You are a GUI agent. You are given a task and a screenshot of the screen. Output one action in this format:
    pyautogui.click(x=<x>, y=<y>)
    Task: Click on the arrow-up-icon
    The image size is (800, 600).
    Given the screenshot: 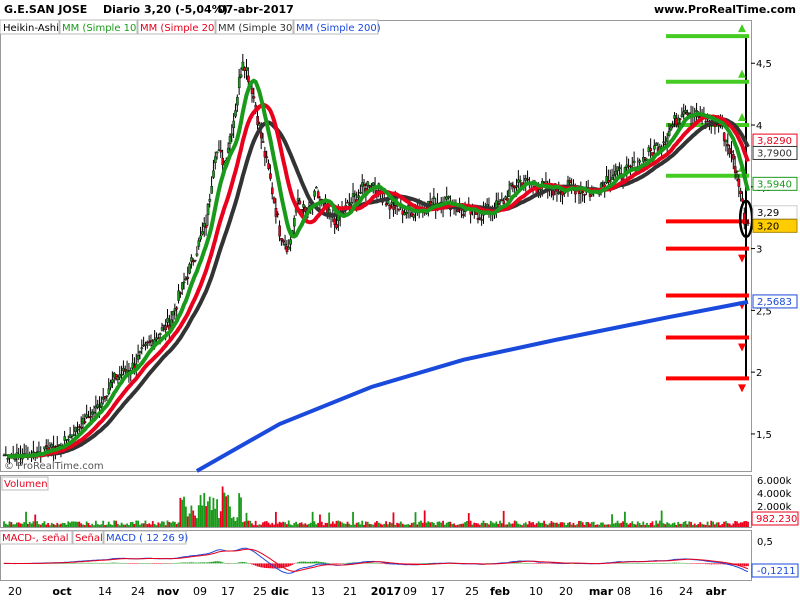 What is the action you would take?
    pyautogui.click(x=742, y=73)
    